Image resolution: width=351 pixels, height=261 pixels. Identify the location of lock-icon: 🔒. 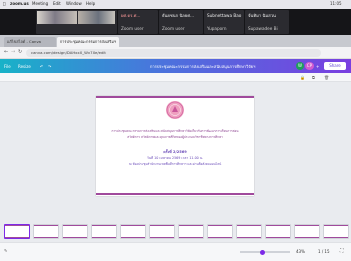
(302, 77).